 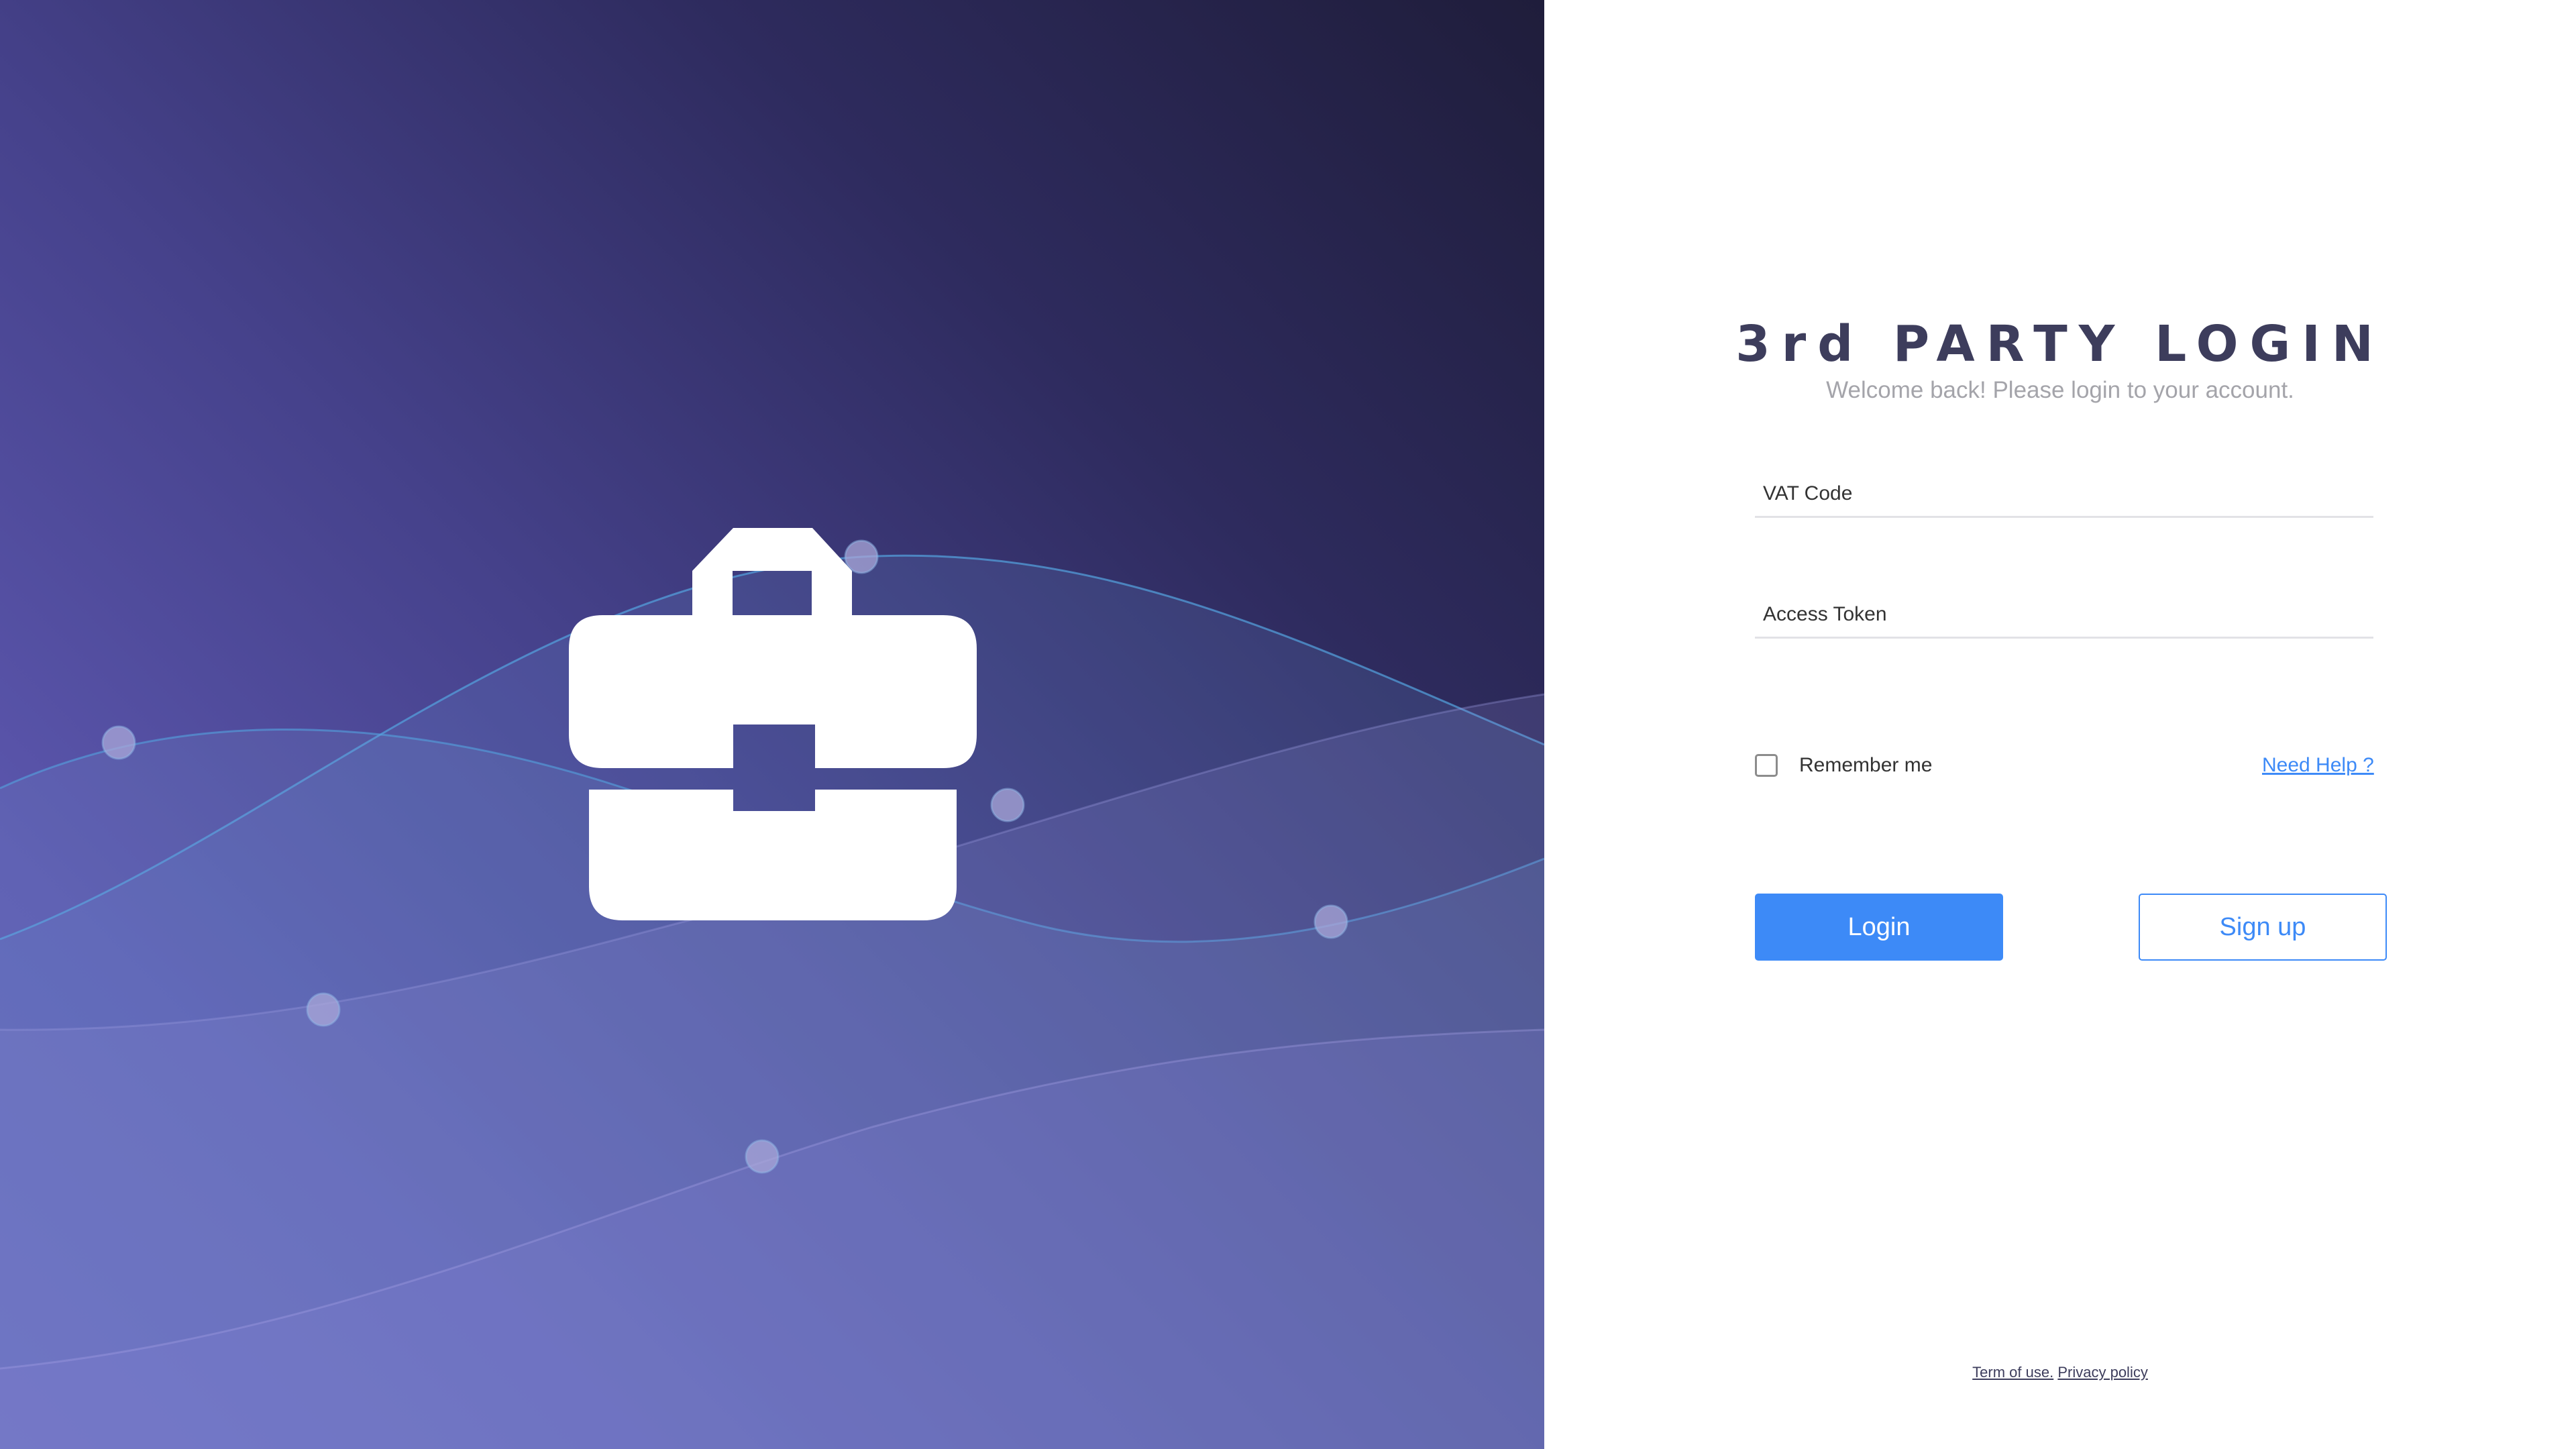 I want to click on access-token-field, so click(x=2064, y=615).